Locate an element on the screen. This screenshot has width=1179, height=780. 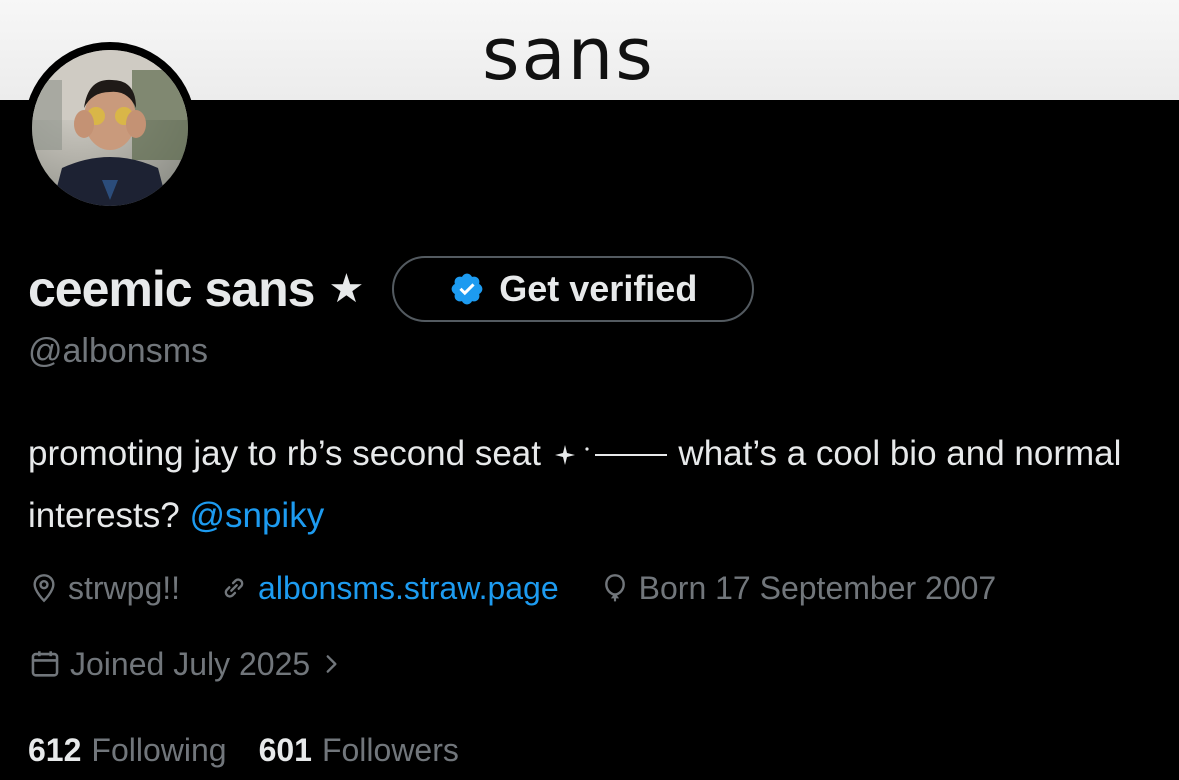
joined-date: Joined July 2025 is located at coordinates (186, 664).